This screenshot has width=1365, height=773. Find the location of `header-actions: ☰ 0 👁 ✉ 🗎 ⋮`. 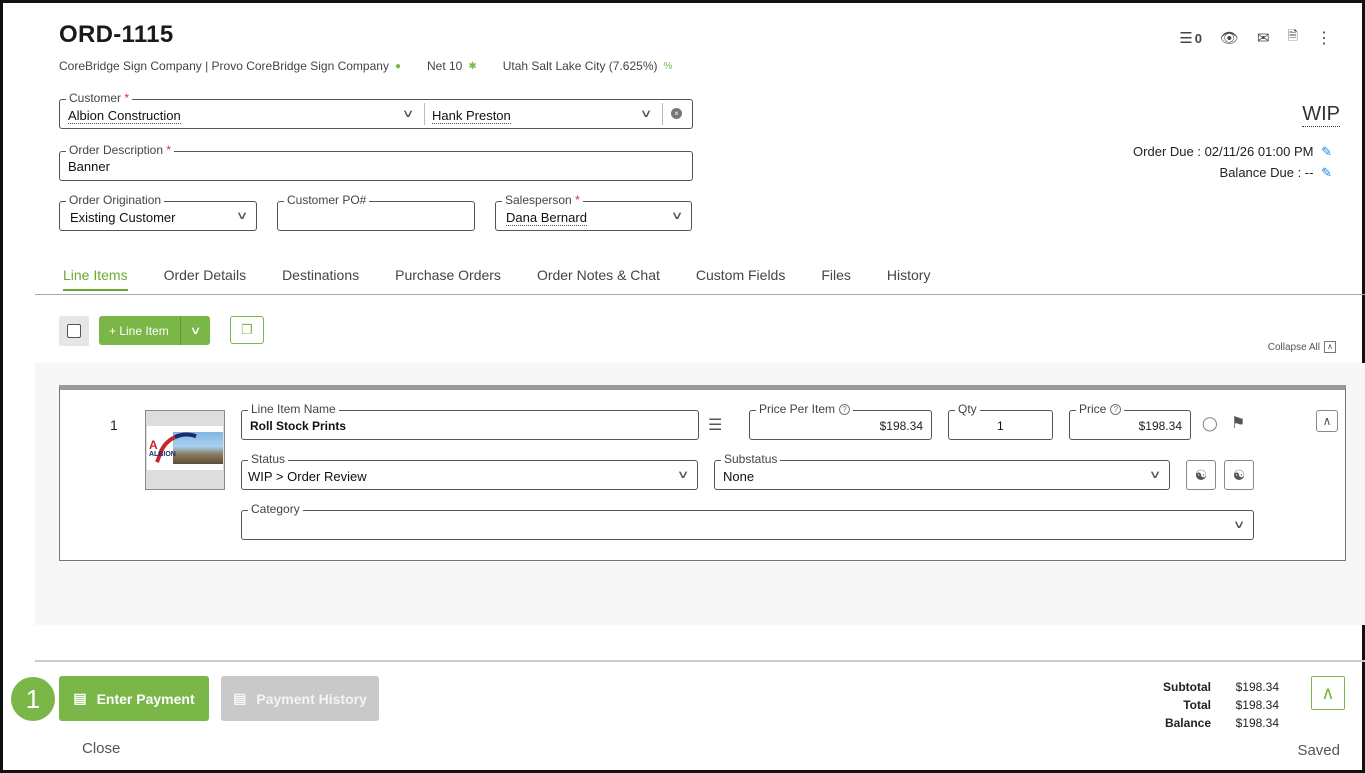

header-actions: ☰ 0 👁 ✉ 🗎 ⋮ is located at coordinates (1255, 38).